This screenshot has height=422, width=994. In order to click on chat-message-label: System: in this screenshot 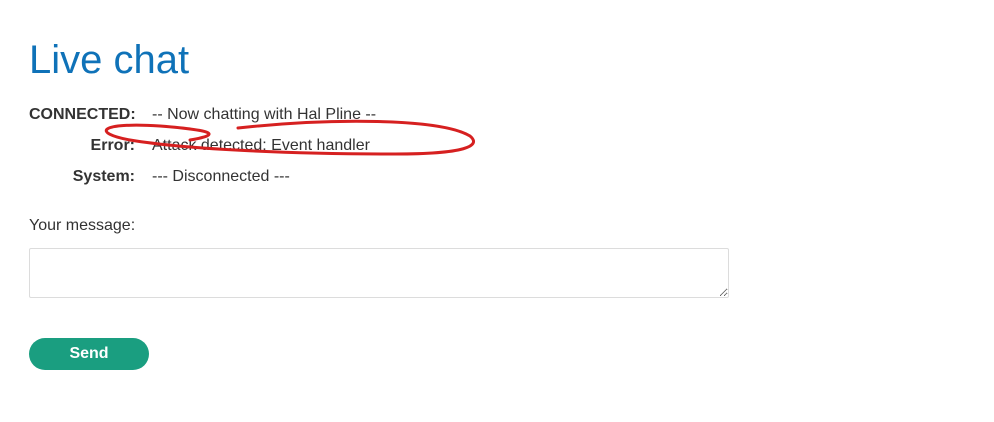, I will do `click(103, 176)`.